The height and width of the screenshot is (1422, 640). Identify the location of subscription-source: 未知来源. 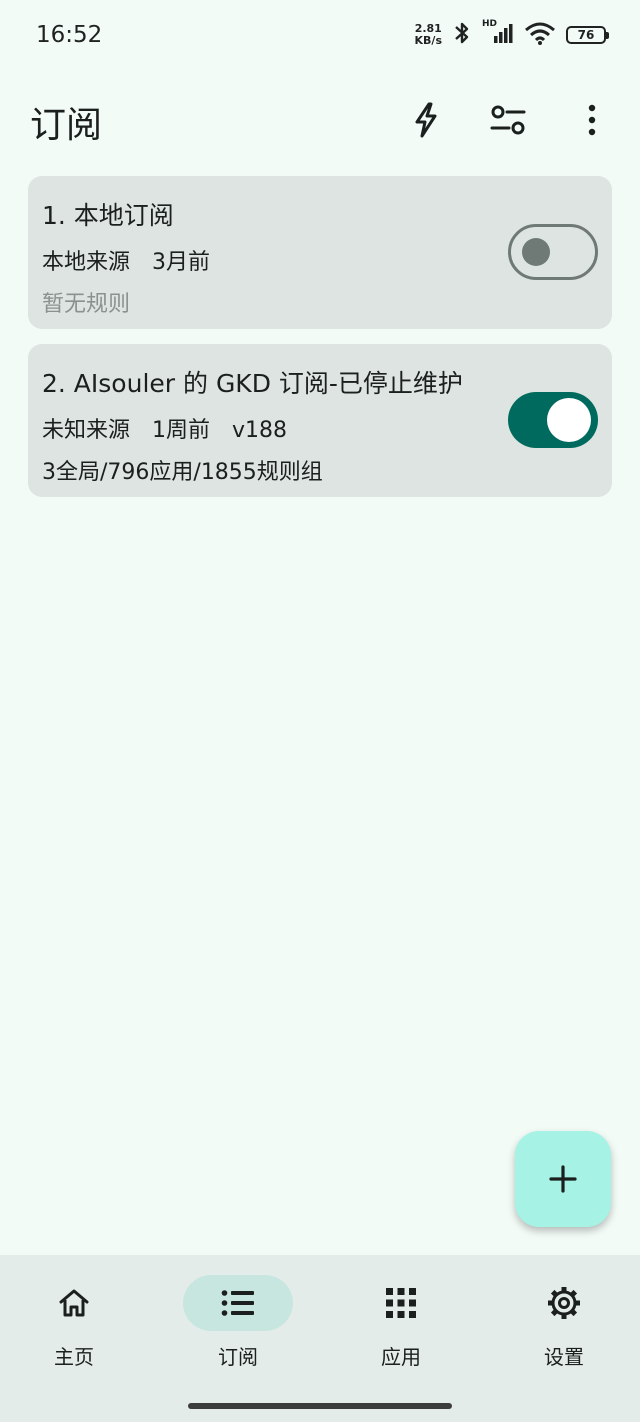
(86, 430).